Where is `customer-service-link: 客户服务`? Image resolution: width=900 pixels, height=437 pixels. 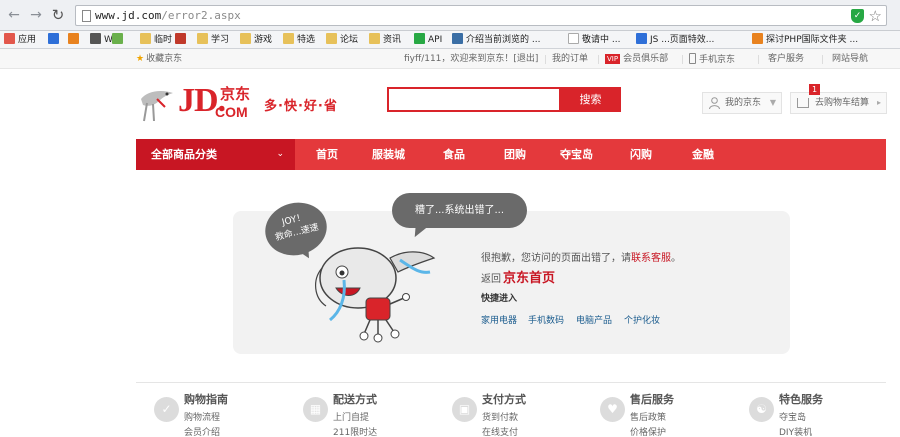
customer-service-link: 客户服务 is located at coordinates (786, 59).